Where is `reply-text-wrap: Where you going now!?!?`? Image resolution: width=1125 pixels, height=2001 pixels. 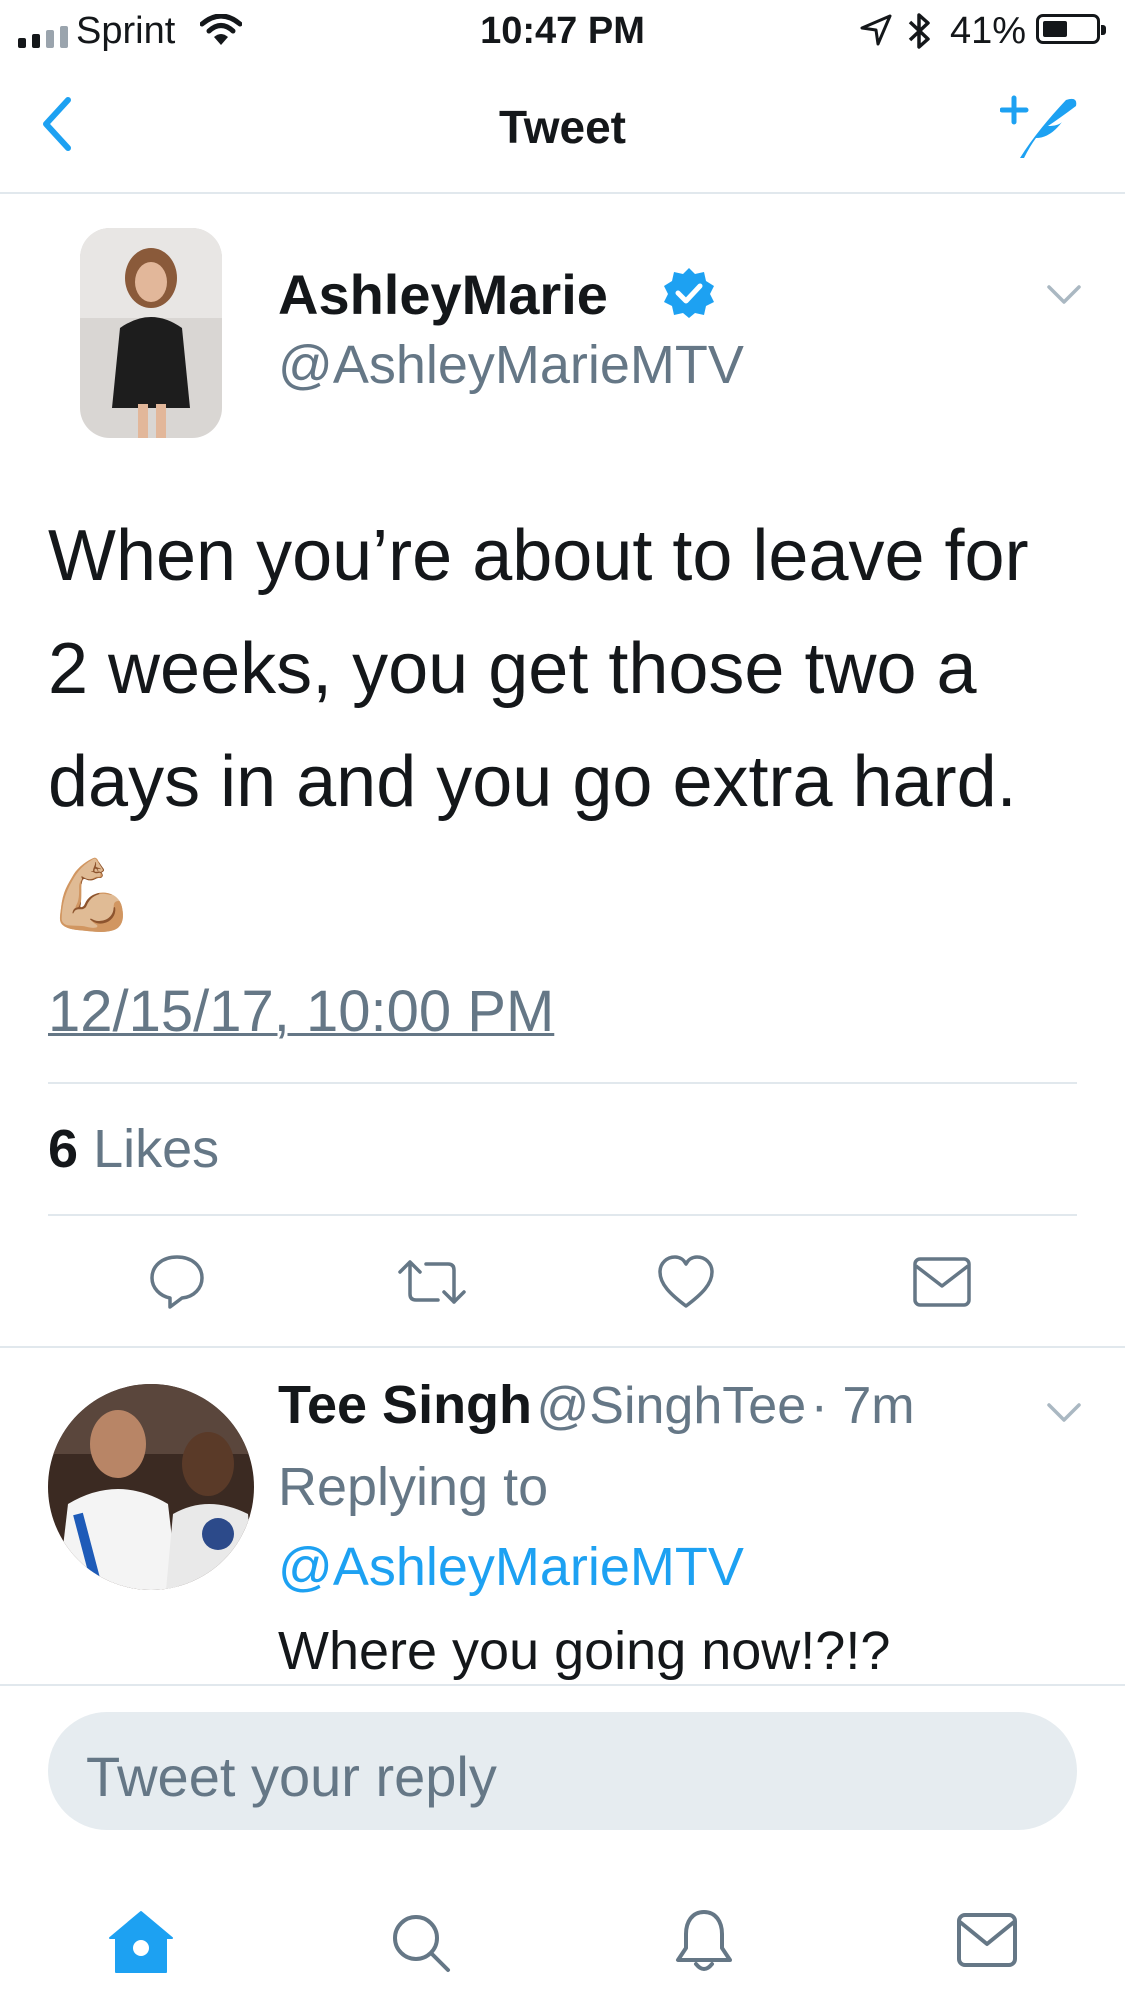 reply-text-wrap: Where you going now!?!? is located at coordinates (584, 1651).